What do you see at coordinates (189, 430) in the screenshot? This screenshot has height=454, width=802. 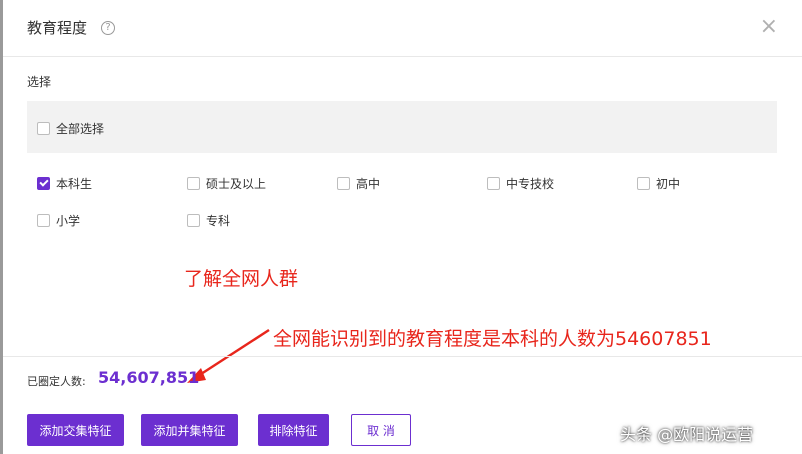 I see `add-union-button: 添加并集特征` at bounding box center [189, 430].